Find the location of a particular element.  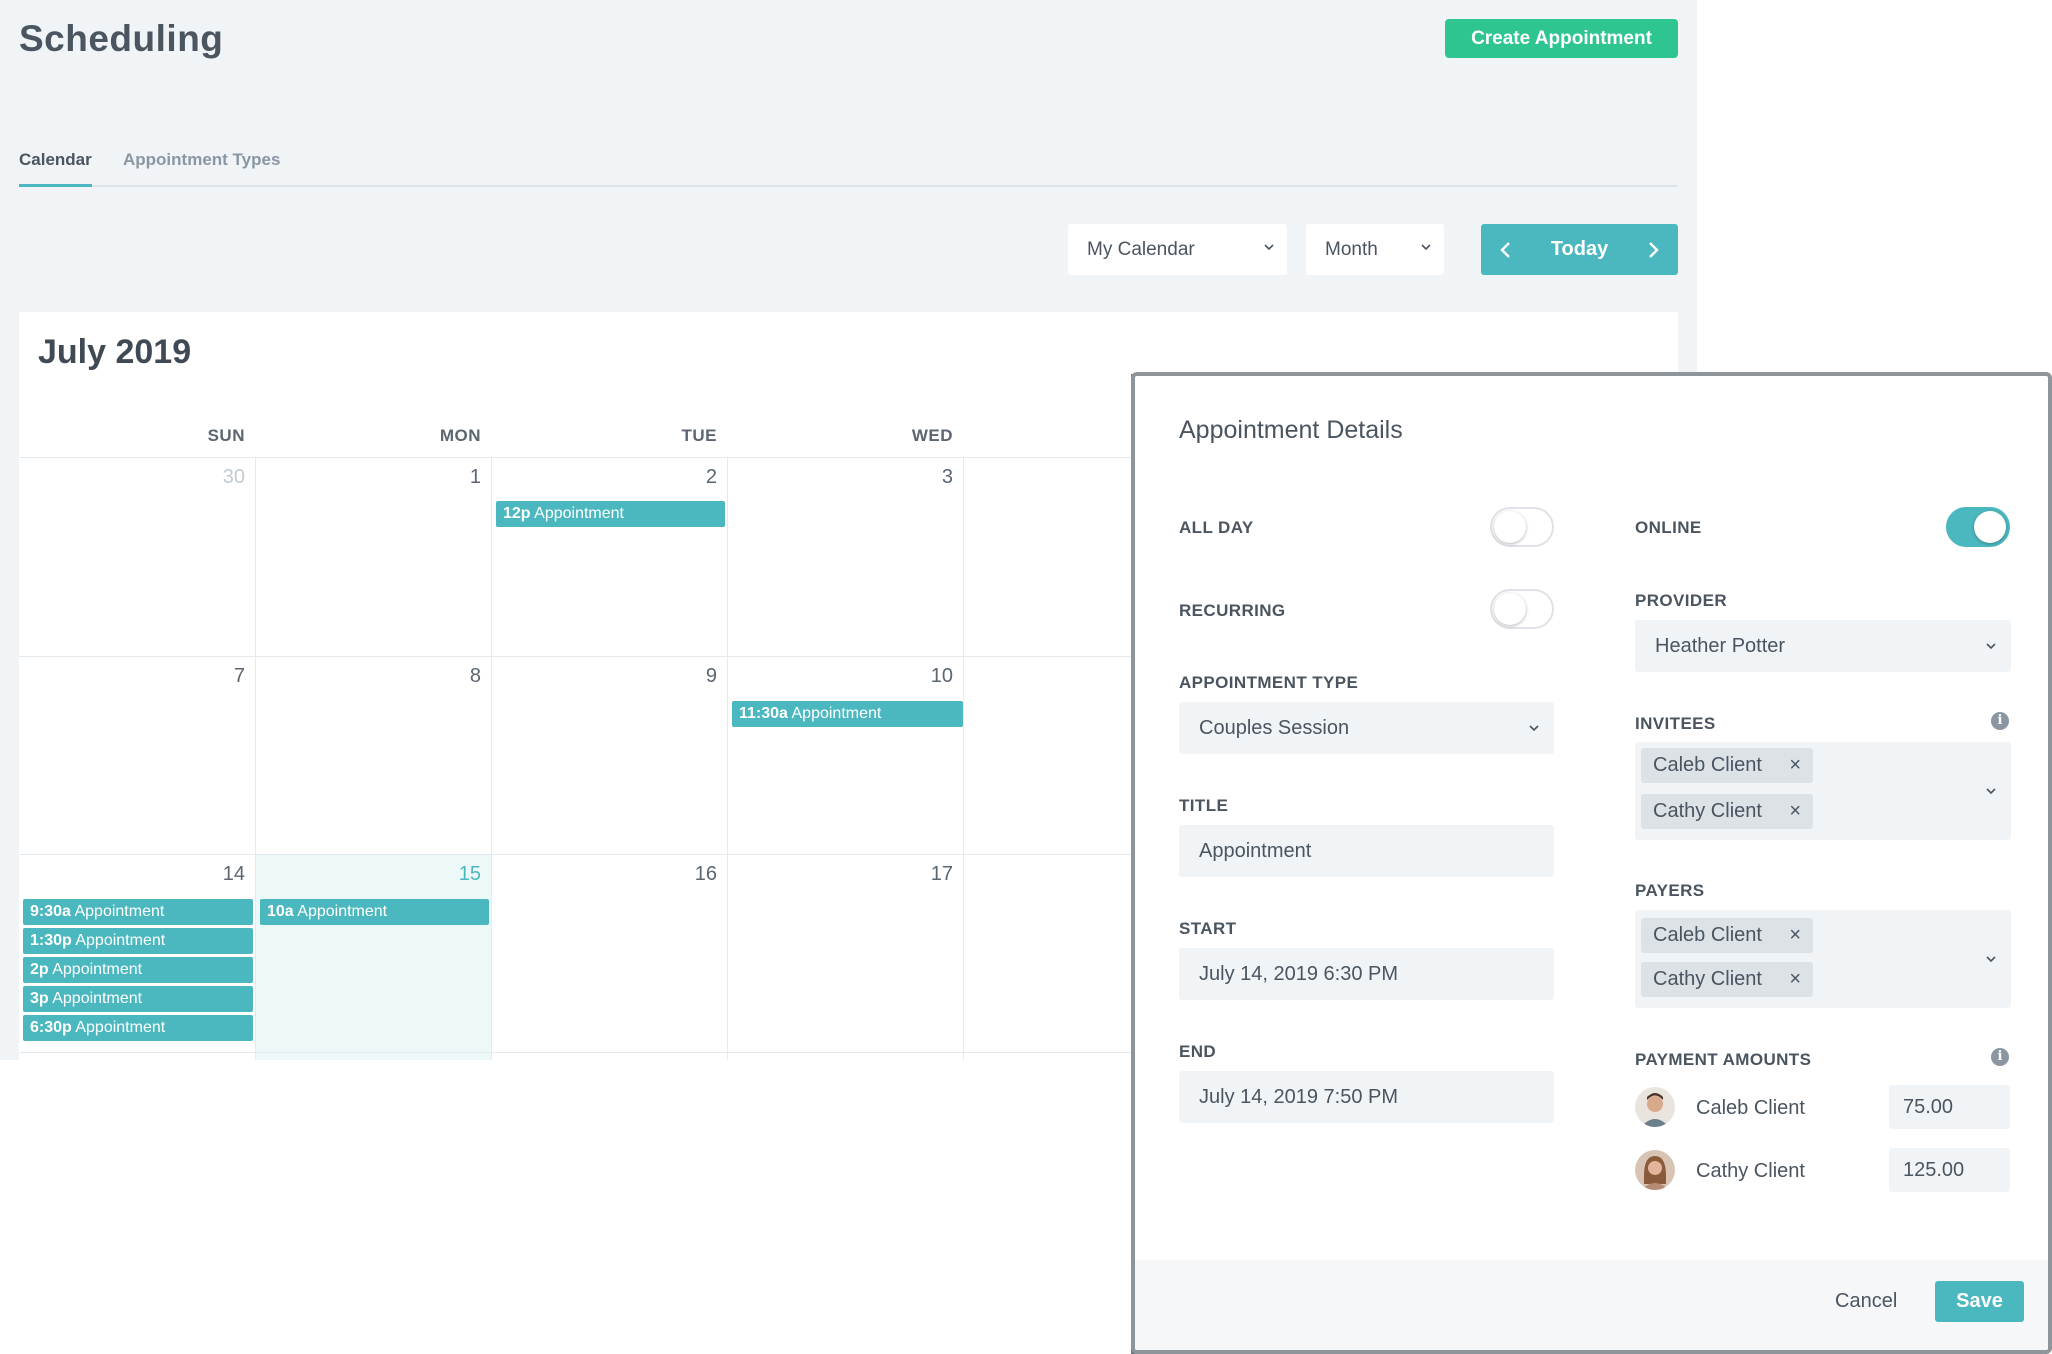

page-title: Scheduling is located at coordinates (121, 38).